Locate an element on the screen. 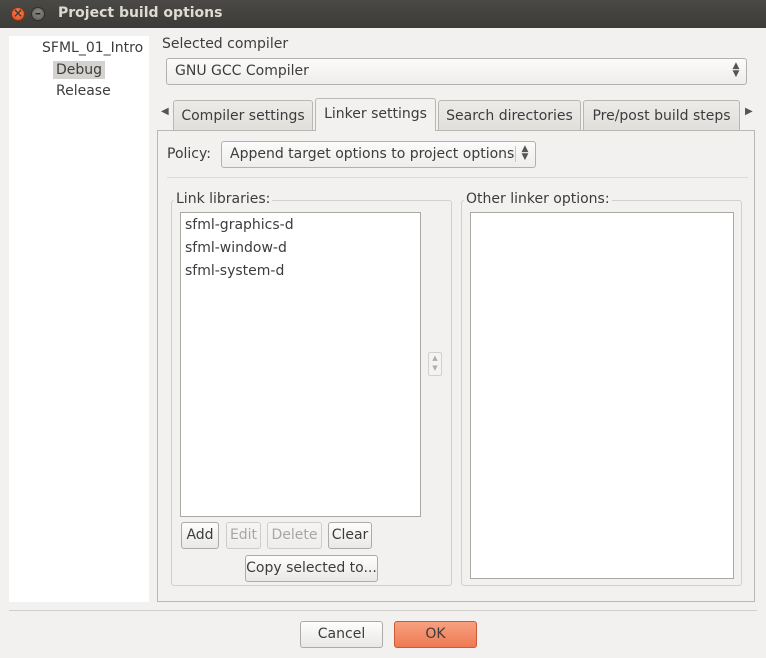  chevron-left-icon: ◀ is located at coordinates (165, 111).